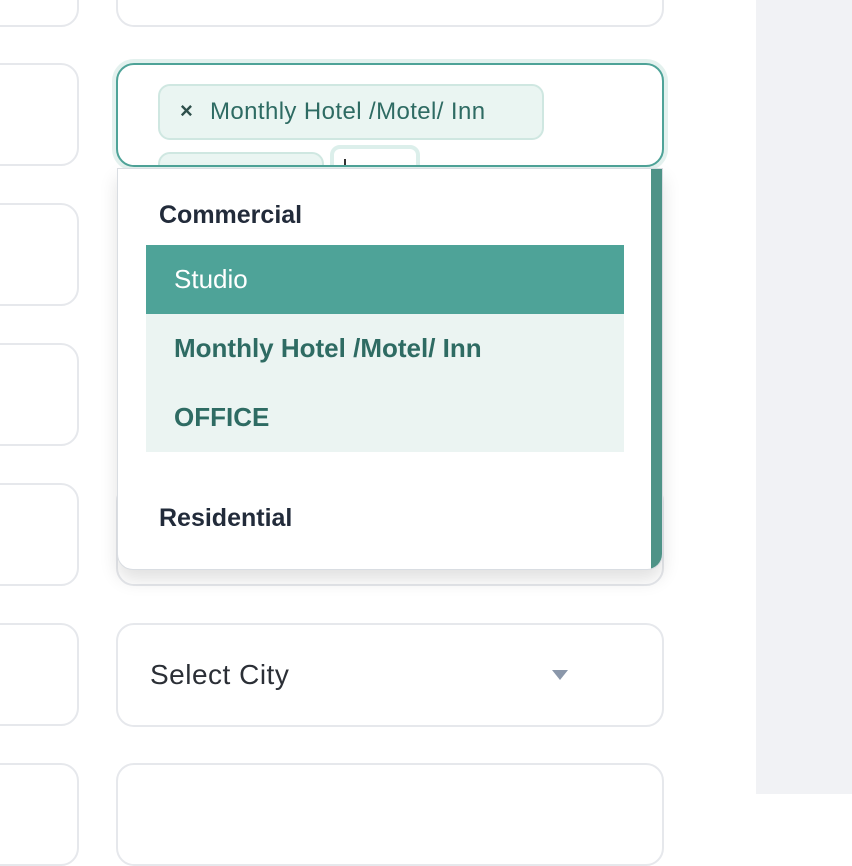 The width and height of the screenshot is (852, 866). Describe the element at coordinates (804, 397) in the screenshot. I see `side-panel` at that location.